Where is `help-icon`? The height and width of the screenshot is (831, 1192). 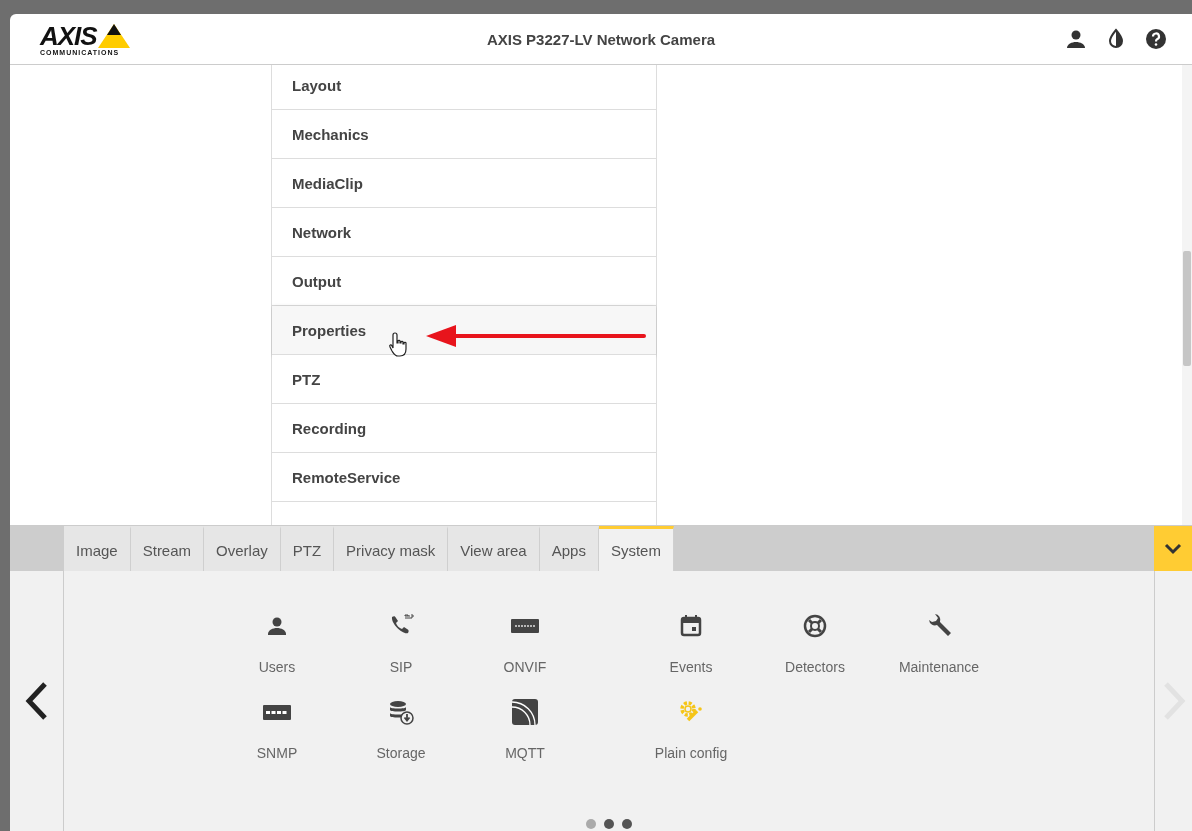 help-icon is located at coordinates (1156, 39).